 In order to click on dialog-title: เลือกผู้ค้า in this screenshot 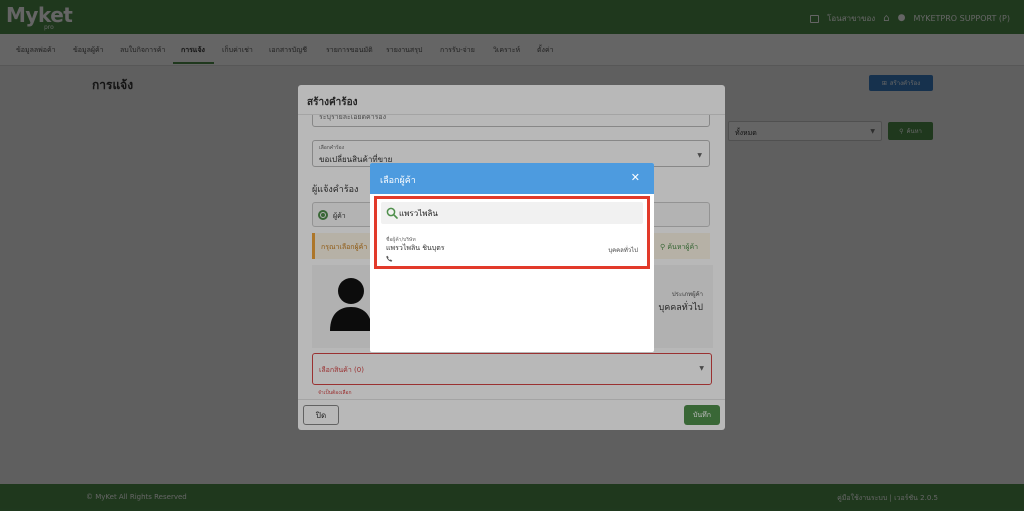, I will do `click(398, 181)`.